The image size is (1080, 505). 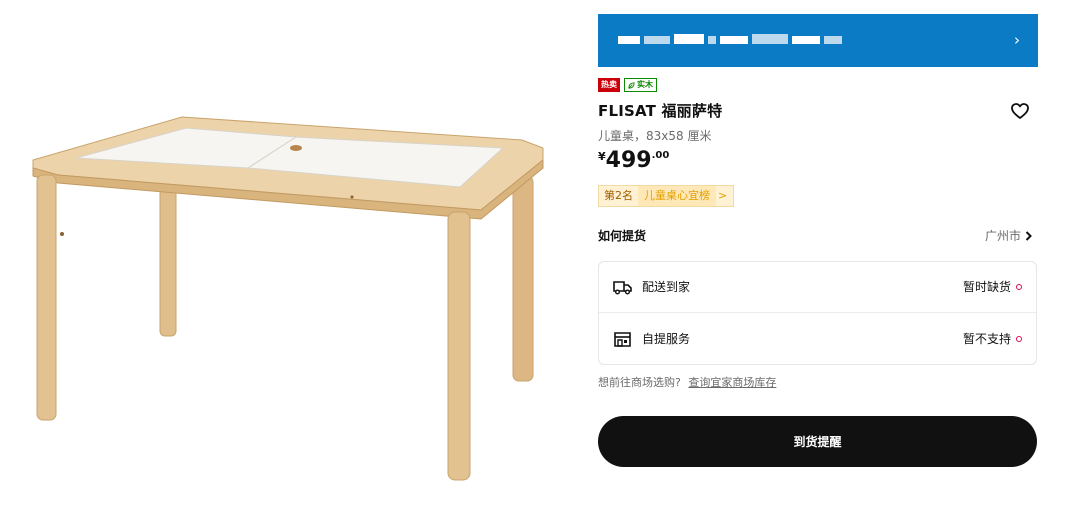 I want to click on chevron-right-icon: >, so click(x=723, y=195).